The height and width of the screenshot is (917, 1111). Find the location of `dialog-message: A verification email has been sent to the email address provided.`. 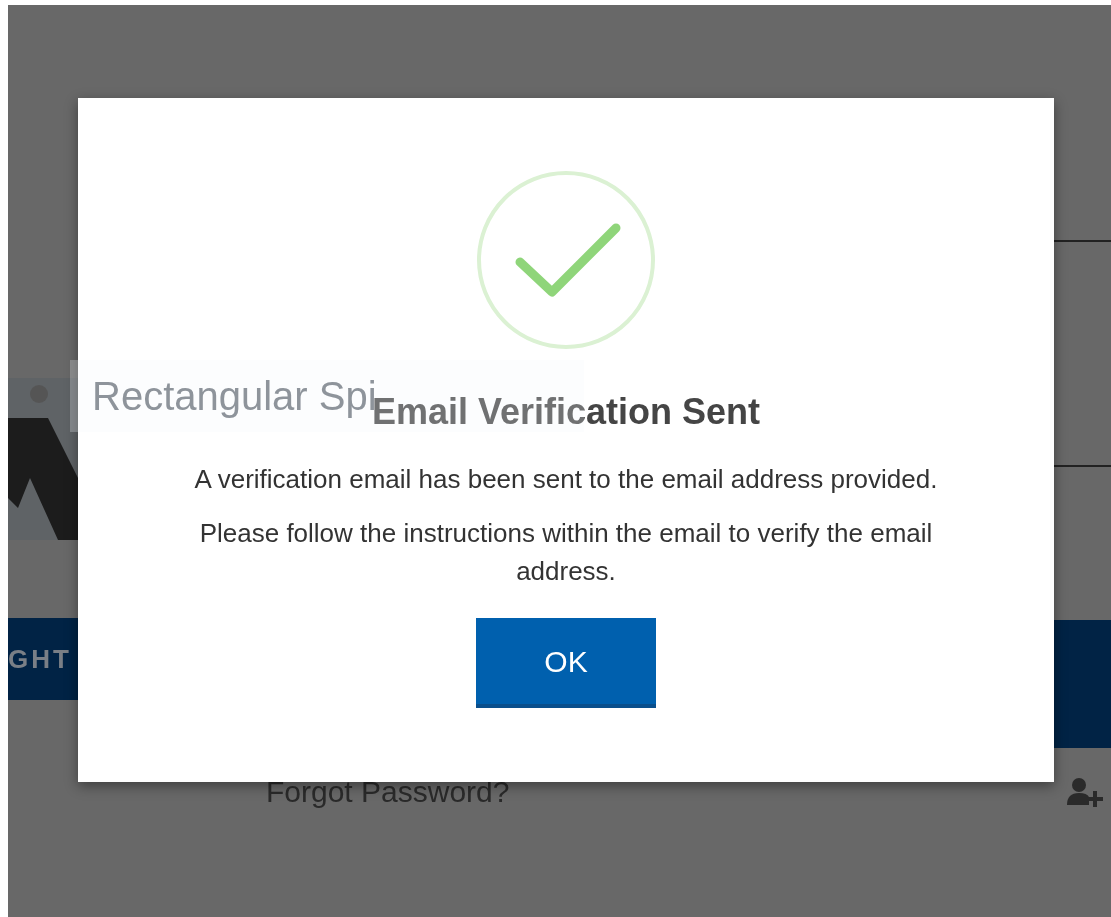

dialog-message: A verification email has been sent to the email address provided. is located at coordinates (566, 479).